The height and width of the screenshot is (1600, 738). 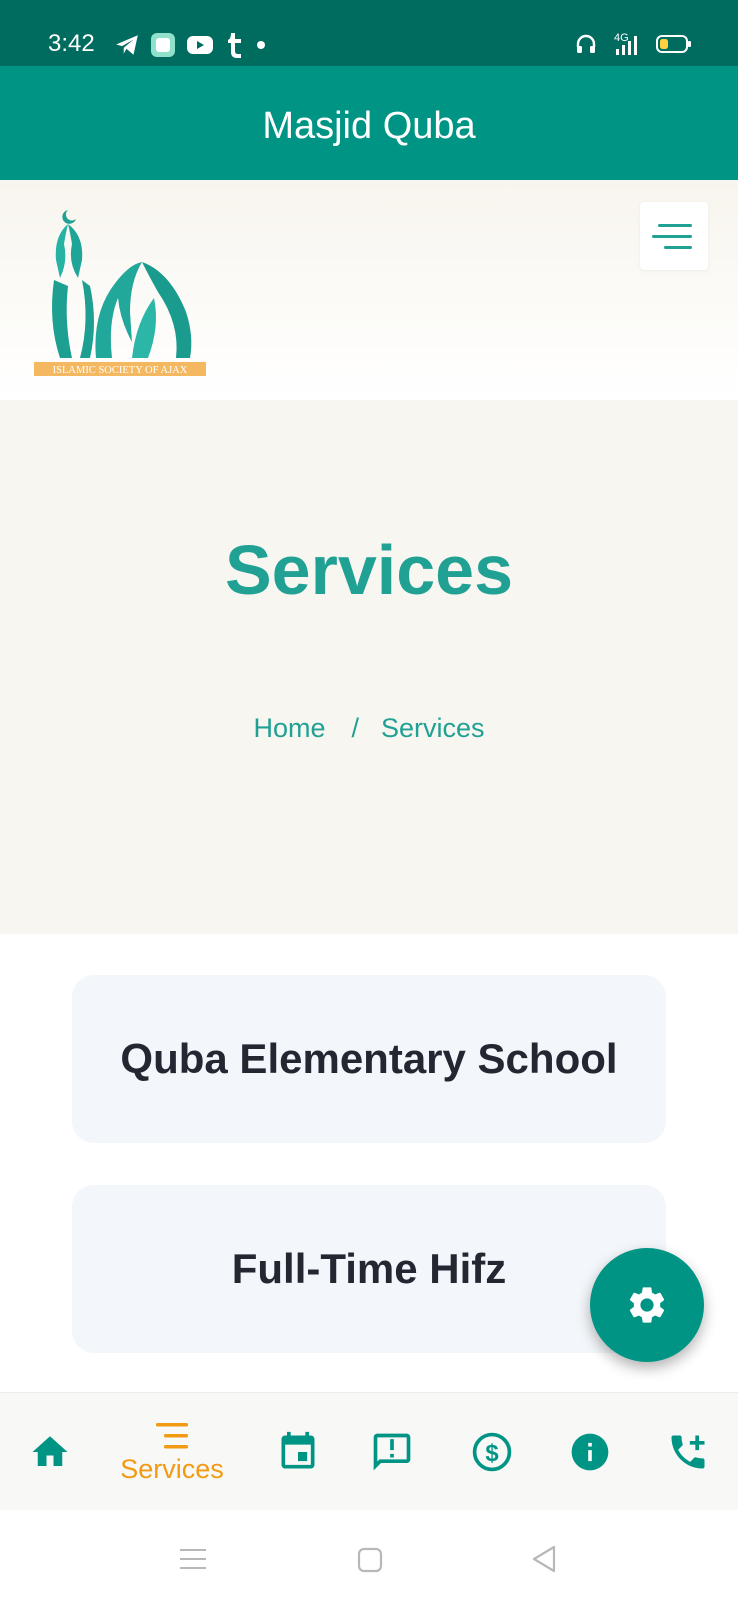 I want to click on nav-services: Services, so click(x=172, y=1452).